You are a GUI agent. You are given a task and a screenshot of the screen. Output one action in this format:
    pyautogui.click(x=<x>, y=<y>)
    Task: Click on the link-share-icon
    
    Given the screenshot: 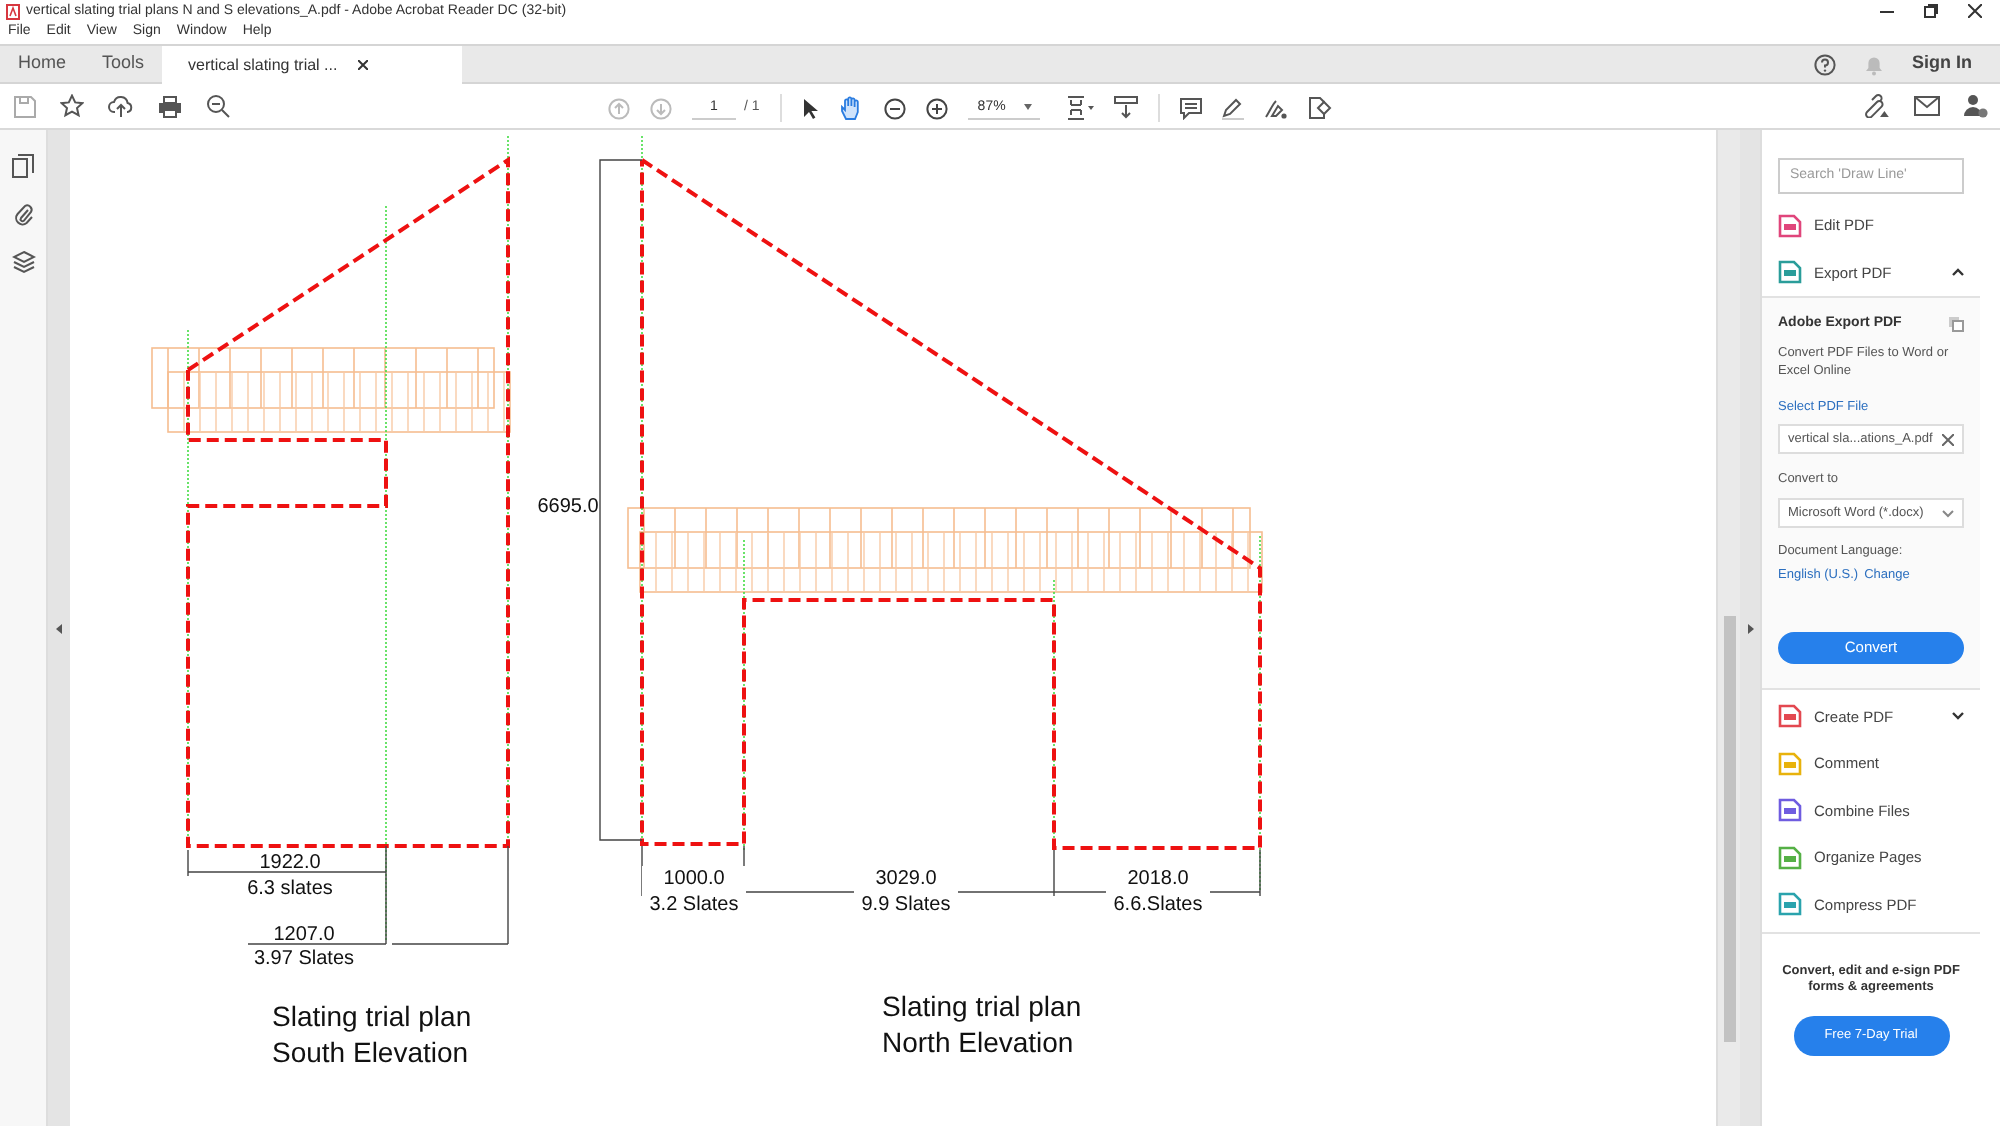 What is the action you would take?
    pyautogui.click(x=1877, y=106)
    